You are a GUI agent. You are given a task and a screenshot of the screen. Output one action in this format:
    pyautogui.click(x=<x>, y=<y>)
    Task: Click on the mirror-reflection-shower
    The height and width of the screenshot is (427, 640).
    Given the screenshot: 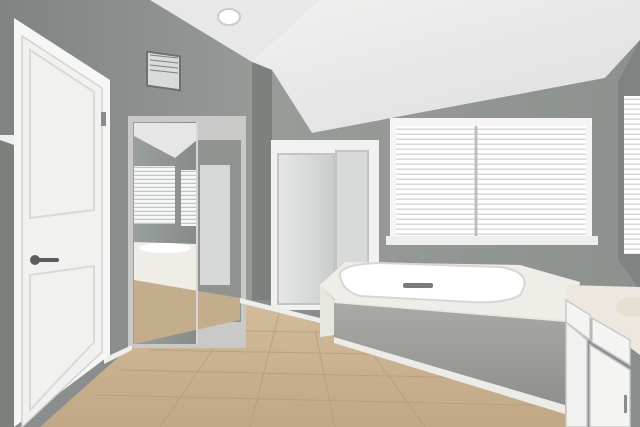 What is the action you would take?
    pyautogui.click(x=215, y=225)
    